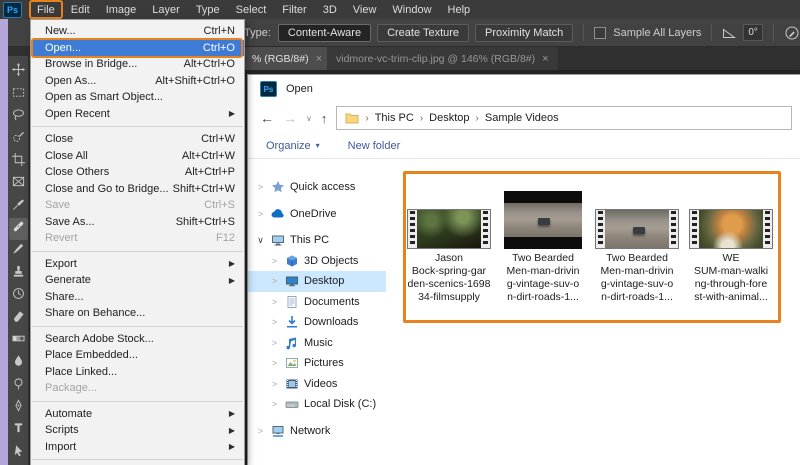 This screenshot has height=465, width=800. I want to click on create-texture-button: Create Texture, so click(423, 32).